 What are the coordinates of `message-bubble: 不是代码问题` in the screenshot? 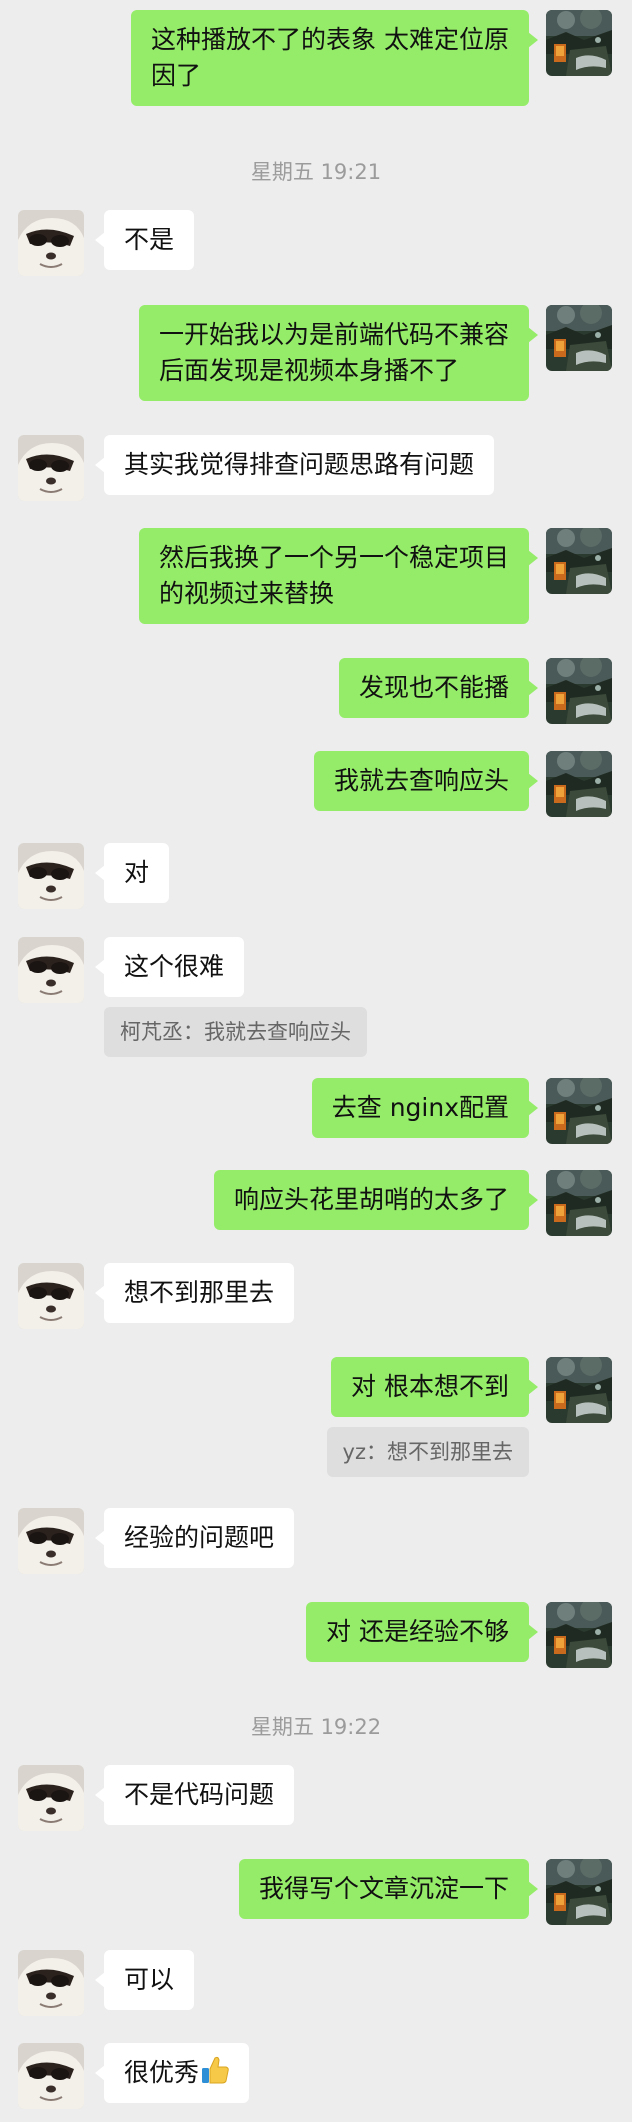 It's located at (194, 1795).